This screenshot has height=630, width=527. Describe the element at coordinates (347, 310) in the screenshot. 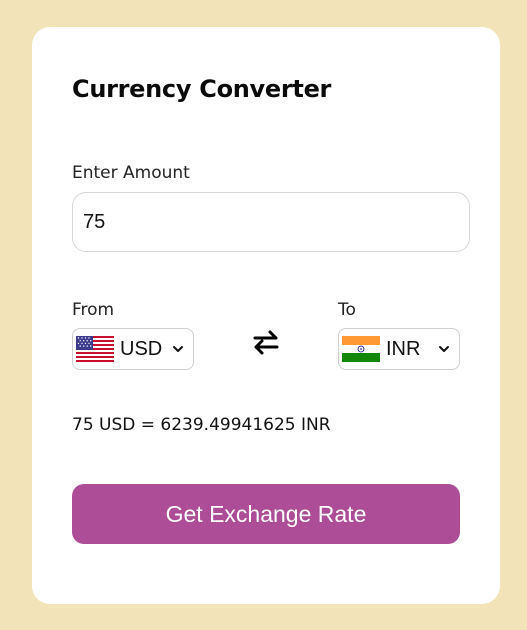

I see `to-label: To` at that location.